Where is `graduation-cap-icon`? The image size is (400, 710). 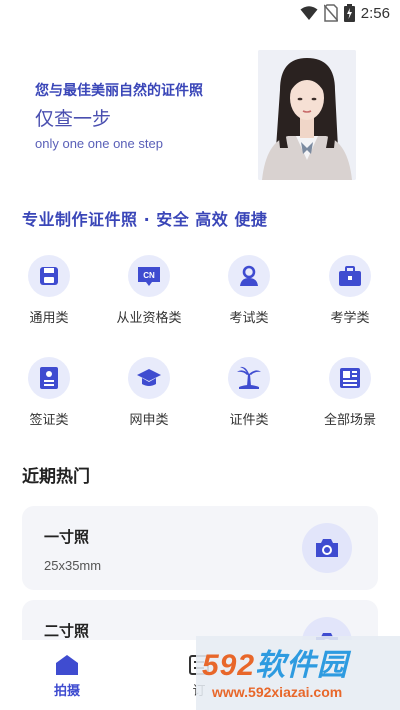 graduation-cap-icon is located at coordinates (149, 378).